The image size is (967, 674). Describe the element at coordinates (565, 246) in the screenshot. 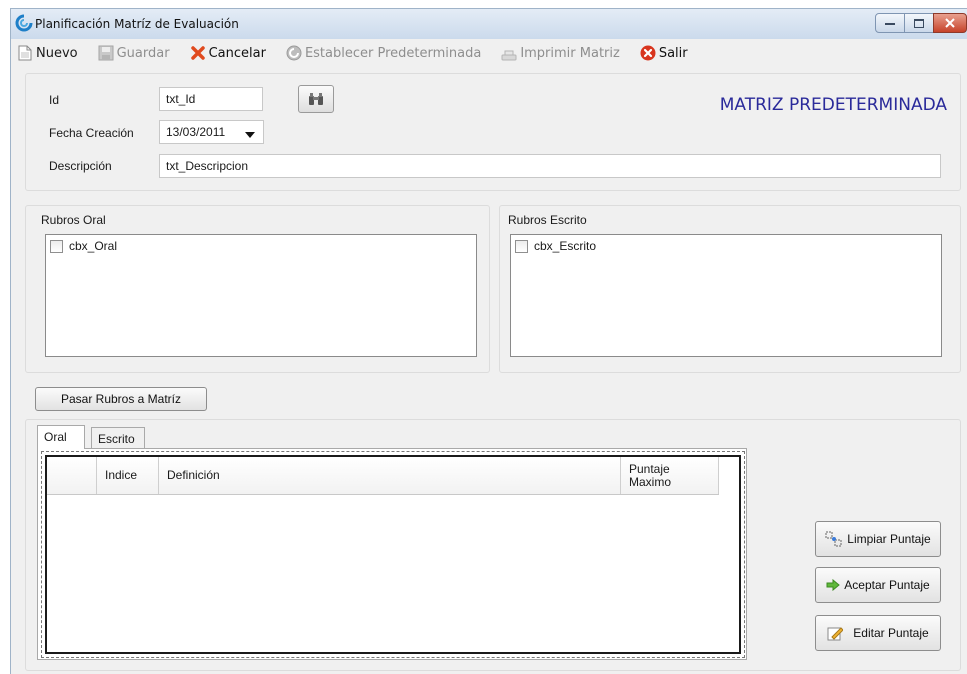

I see `cbx-escrito-label: cbx_Escrito` at that location.